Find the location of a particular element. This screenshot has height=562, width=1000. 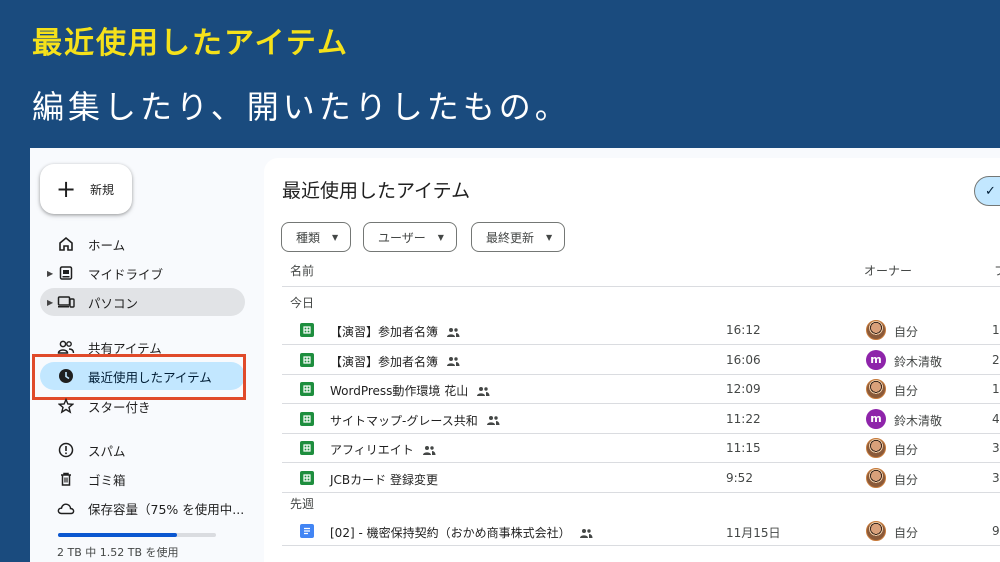

sidebar-item-trash: ゴミ箱 is located at coordinates (142, 479).